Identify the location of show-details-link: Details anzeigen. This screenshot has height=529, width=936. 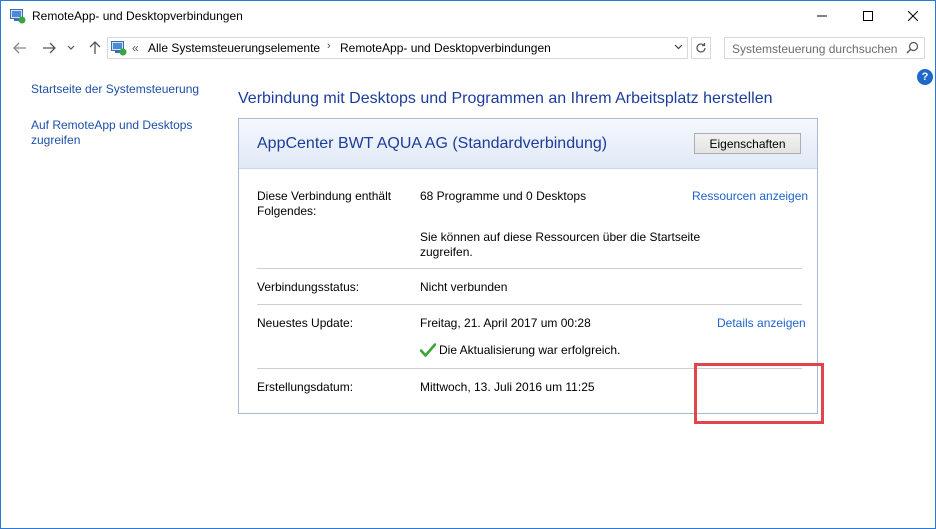
(761, 323).